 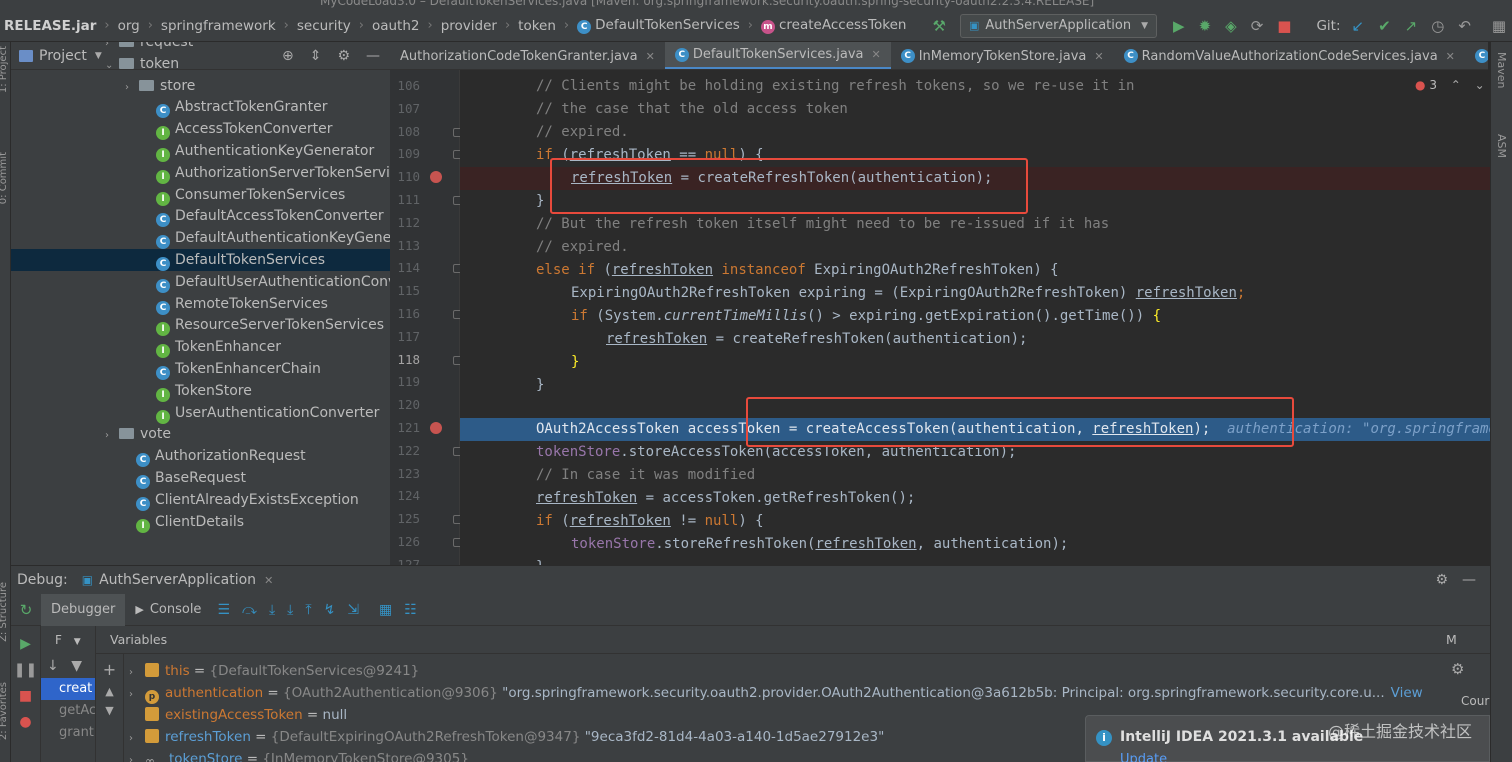 I want to click on tab-debugger: Debugger, so click(x=83, y=609).